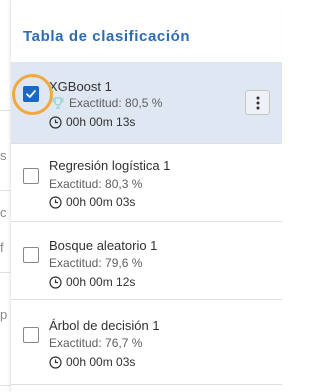  What do you see at coordinates (2, 247) in the screenshot?
I see `background-text-fragment: f` at bounding box center [2, 247].